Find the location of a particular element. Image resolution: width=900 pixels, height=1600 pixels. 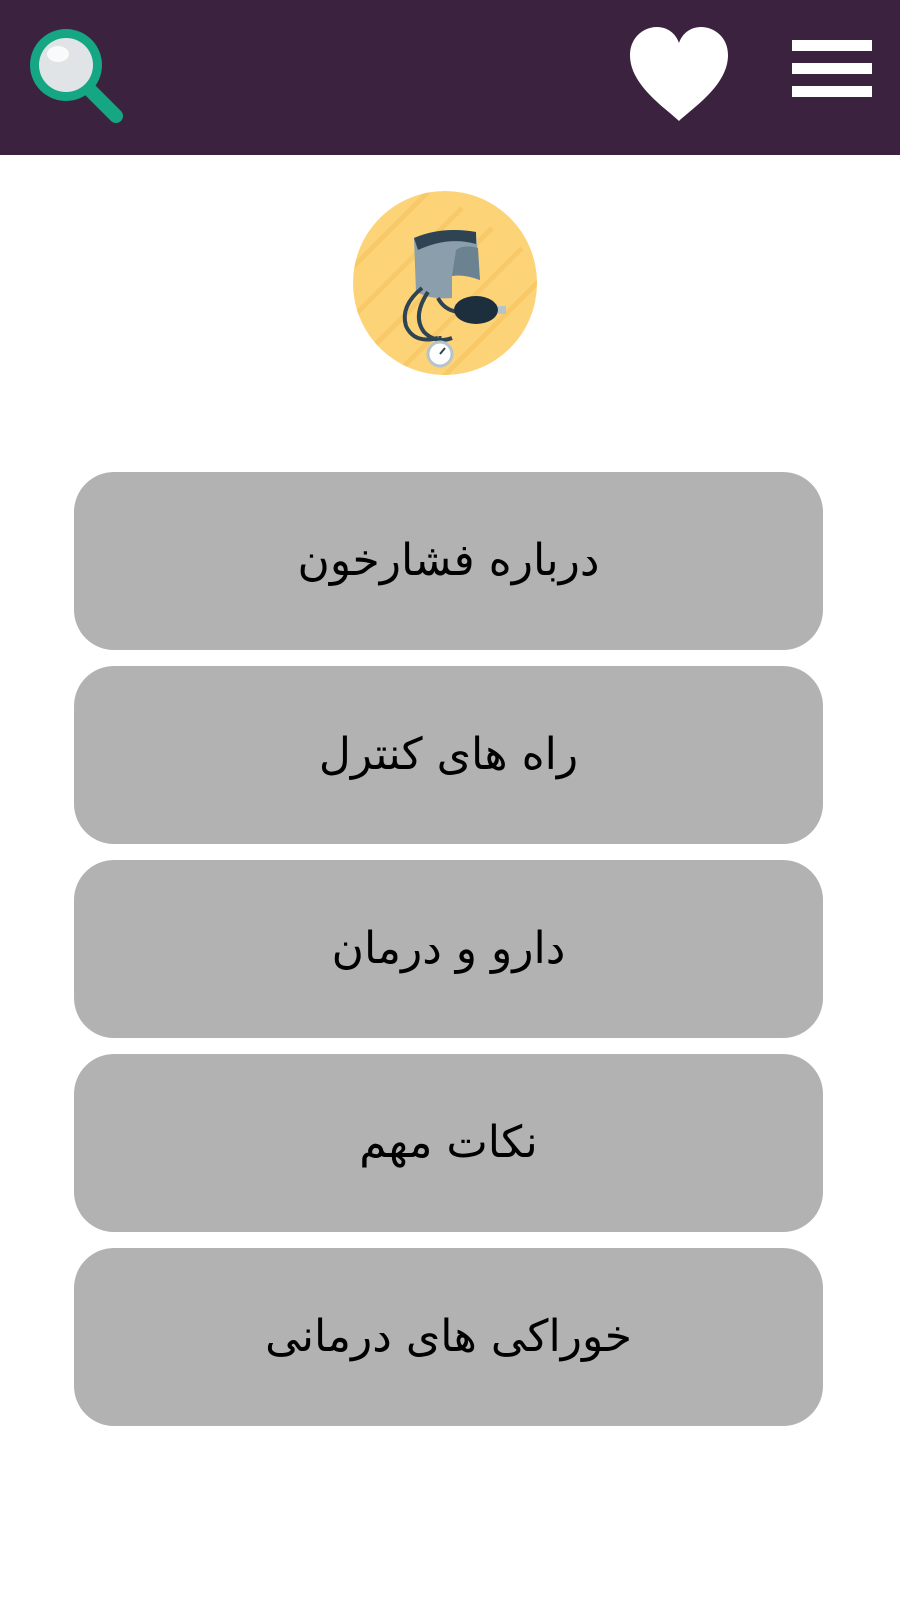

menu-item-therapeutic-foods: خوراکی های درمانی is located at coordinates (448, 1337).